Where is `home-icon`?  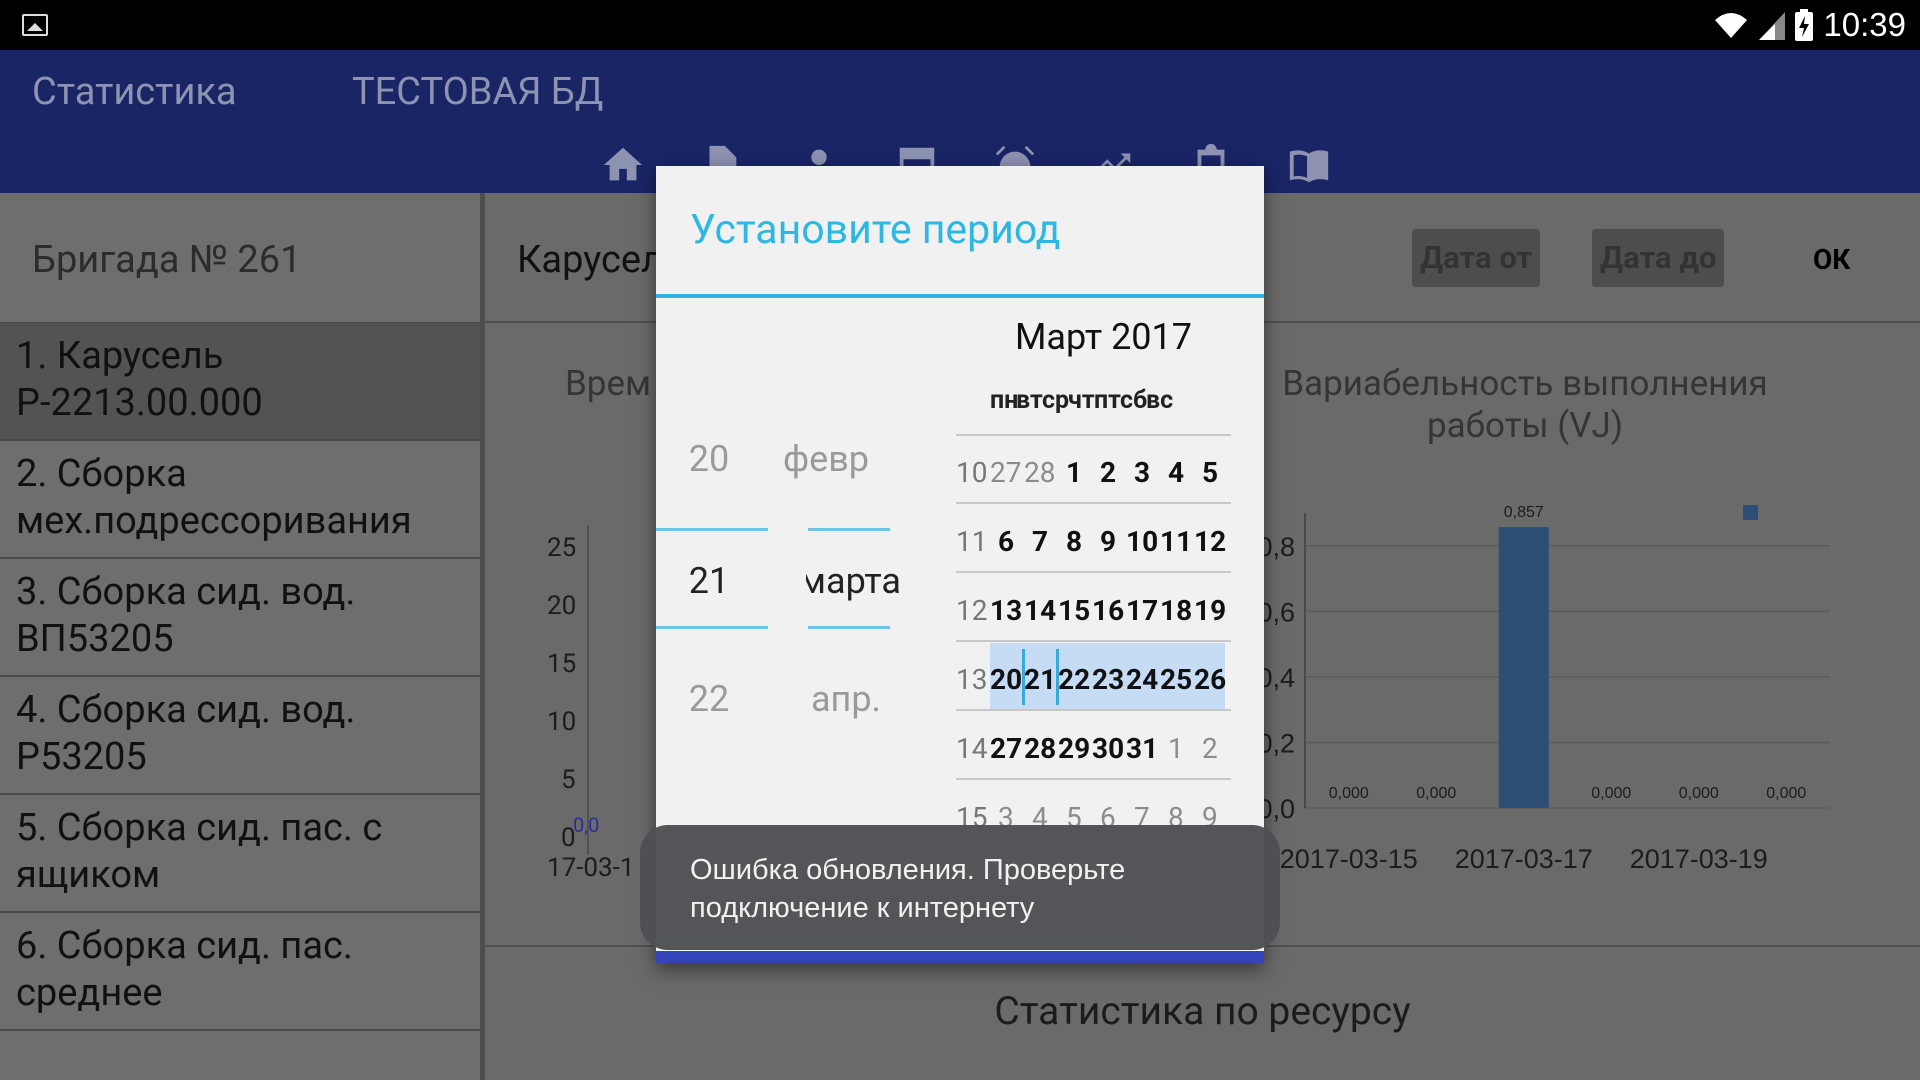 home-icon is located at coordinates (623, 165).